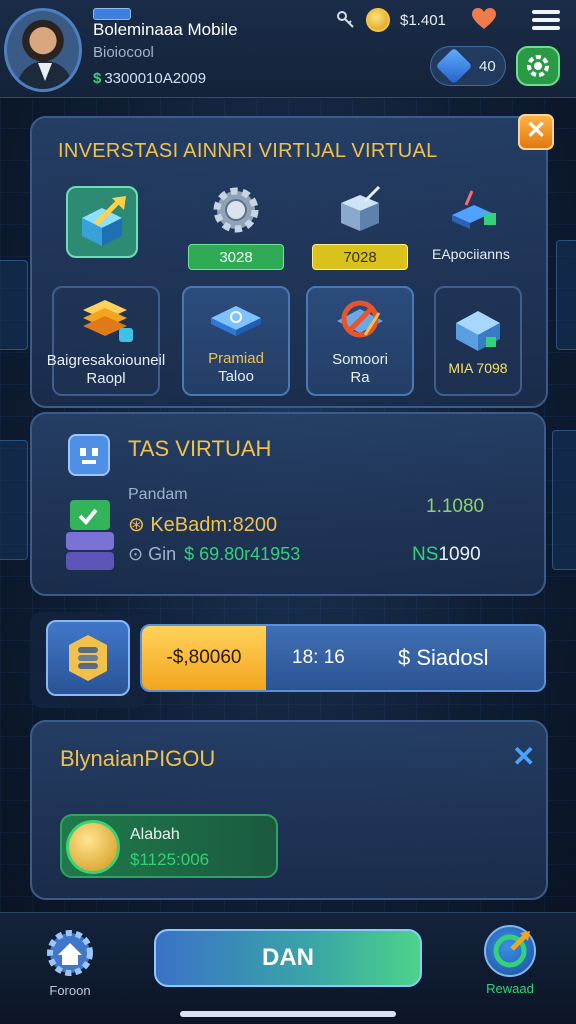 This screenshot has width=576, height=1024. Describe the element at coordinates (112, 14) in the screenshot. I see `level-badge` at that location.